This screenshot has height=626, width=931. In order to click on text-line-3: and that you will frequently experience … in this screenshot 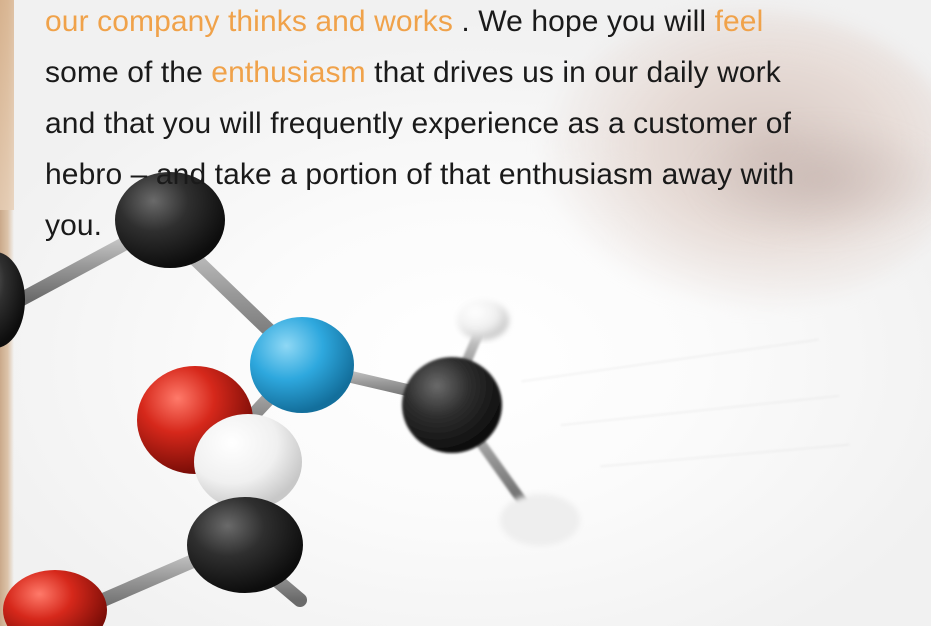, I will do `click(418, 123)`.